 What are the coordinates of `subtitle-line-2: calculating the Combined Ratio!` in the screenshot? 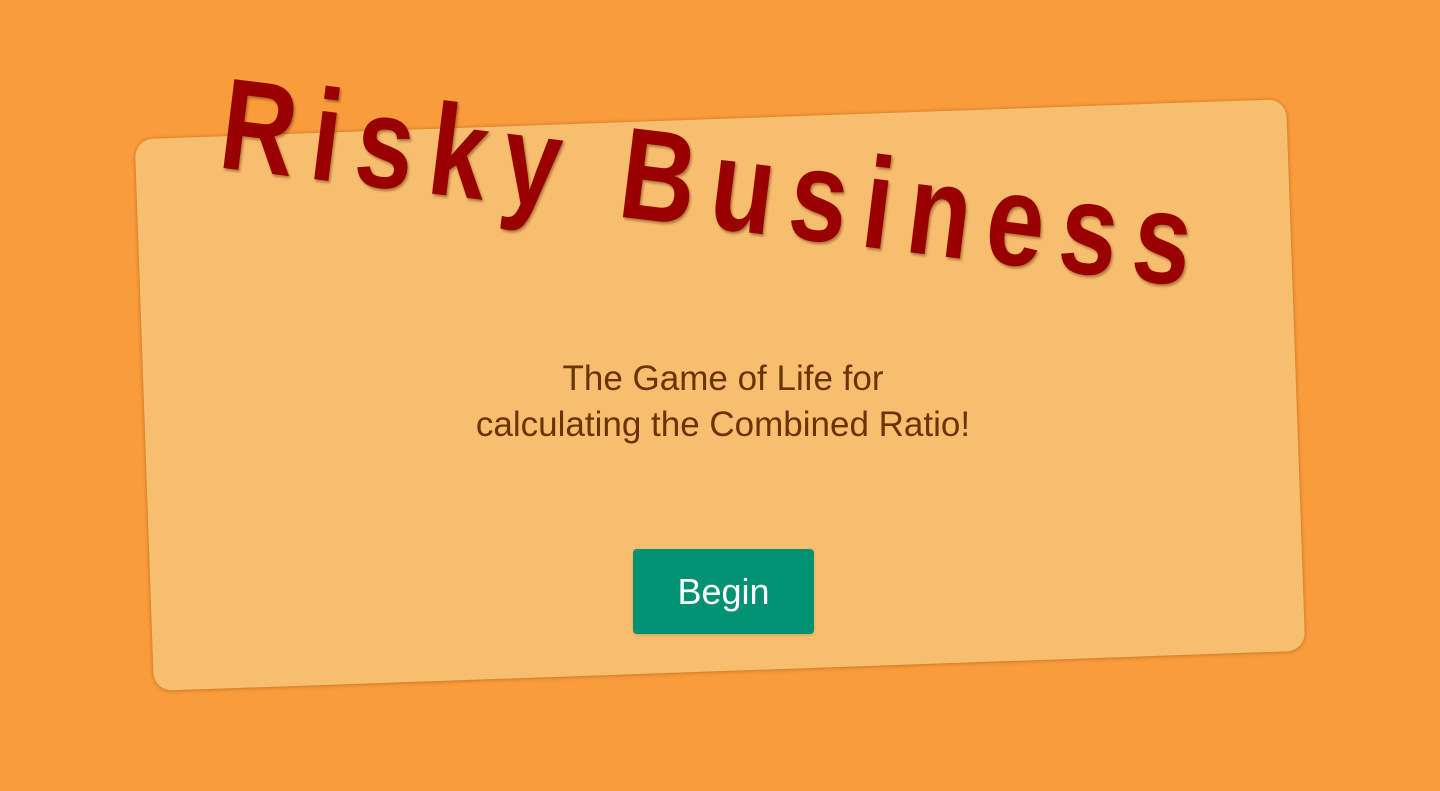 It's located at (723, 424).